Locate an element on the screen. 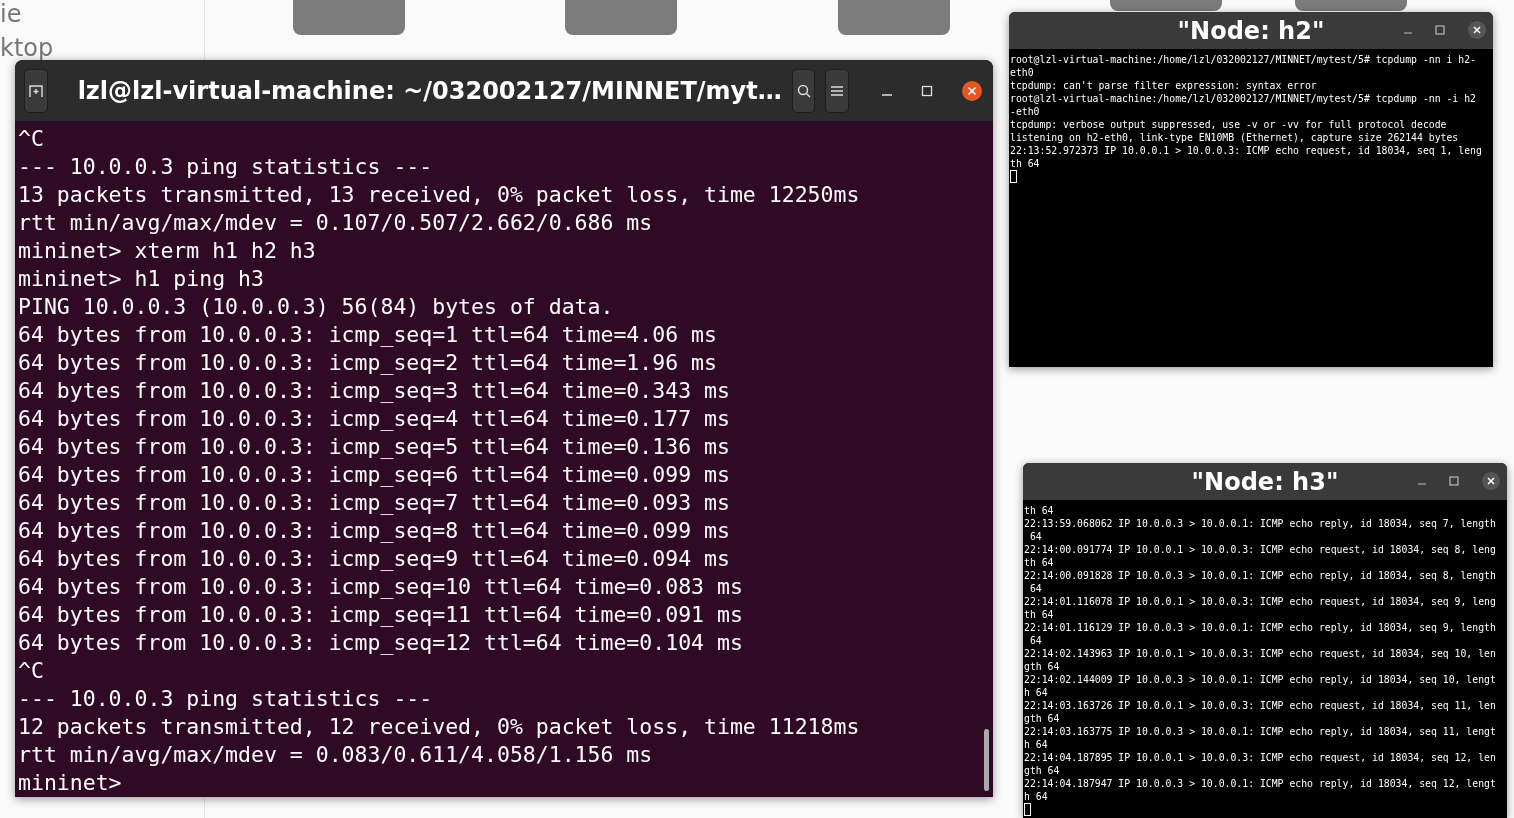 The width and height of the screenshot is (1514, 818). terminal-line: 64 bytes from 10.0.0.3: icmp_seq=7 ttl=64 time=0.093 ms is located at coordinates (374, 503).